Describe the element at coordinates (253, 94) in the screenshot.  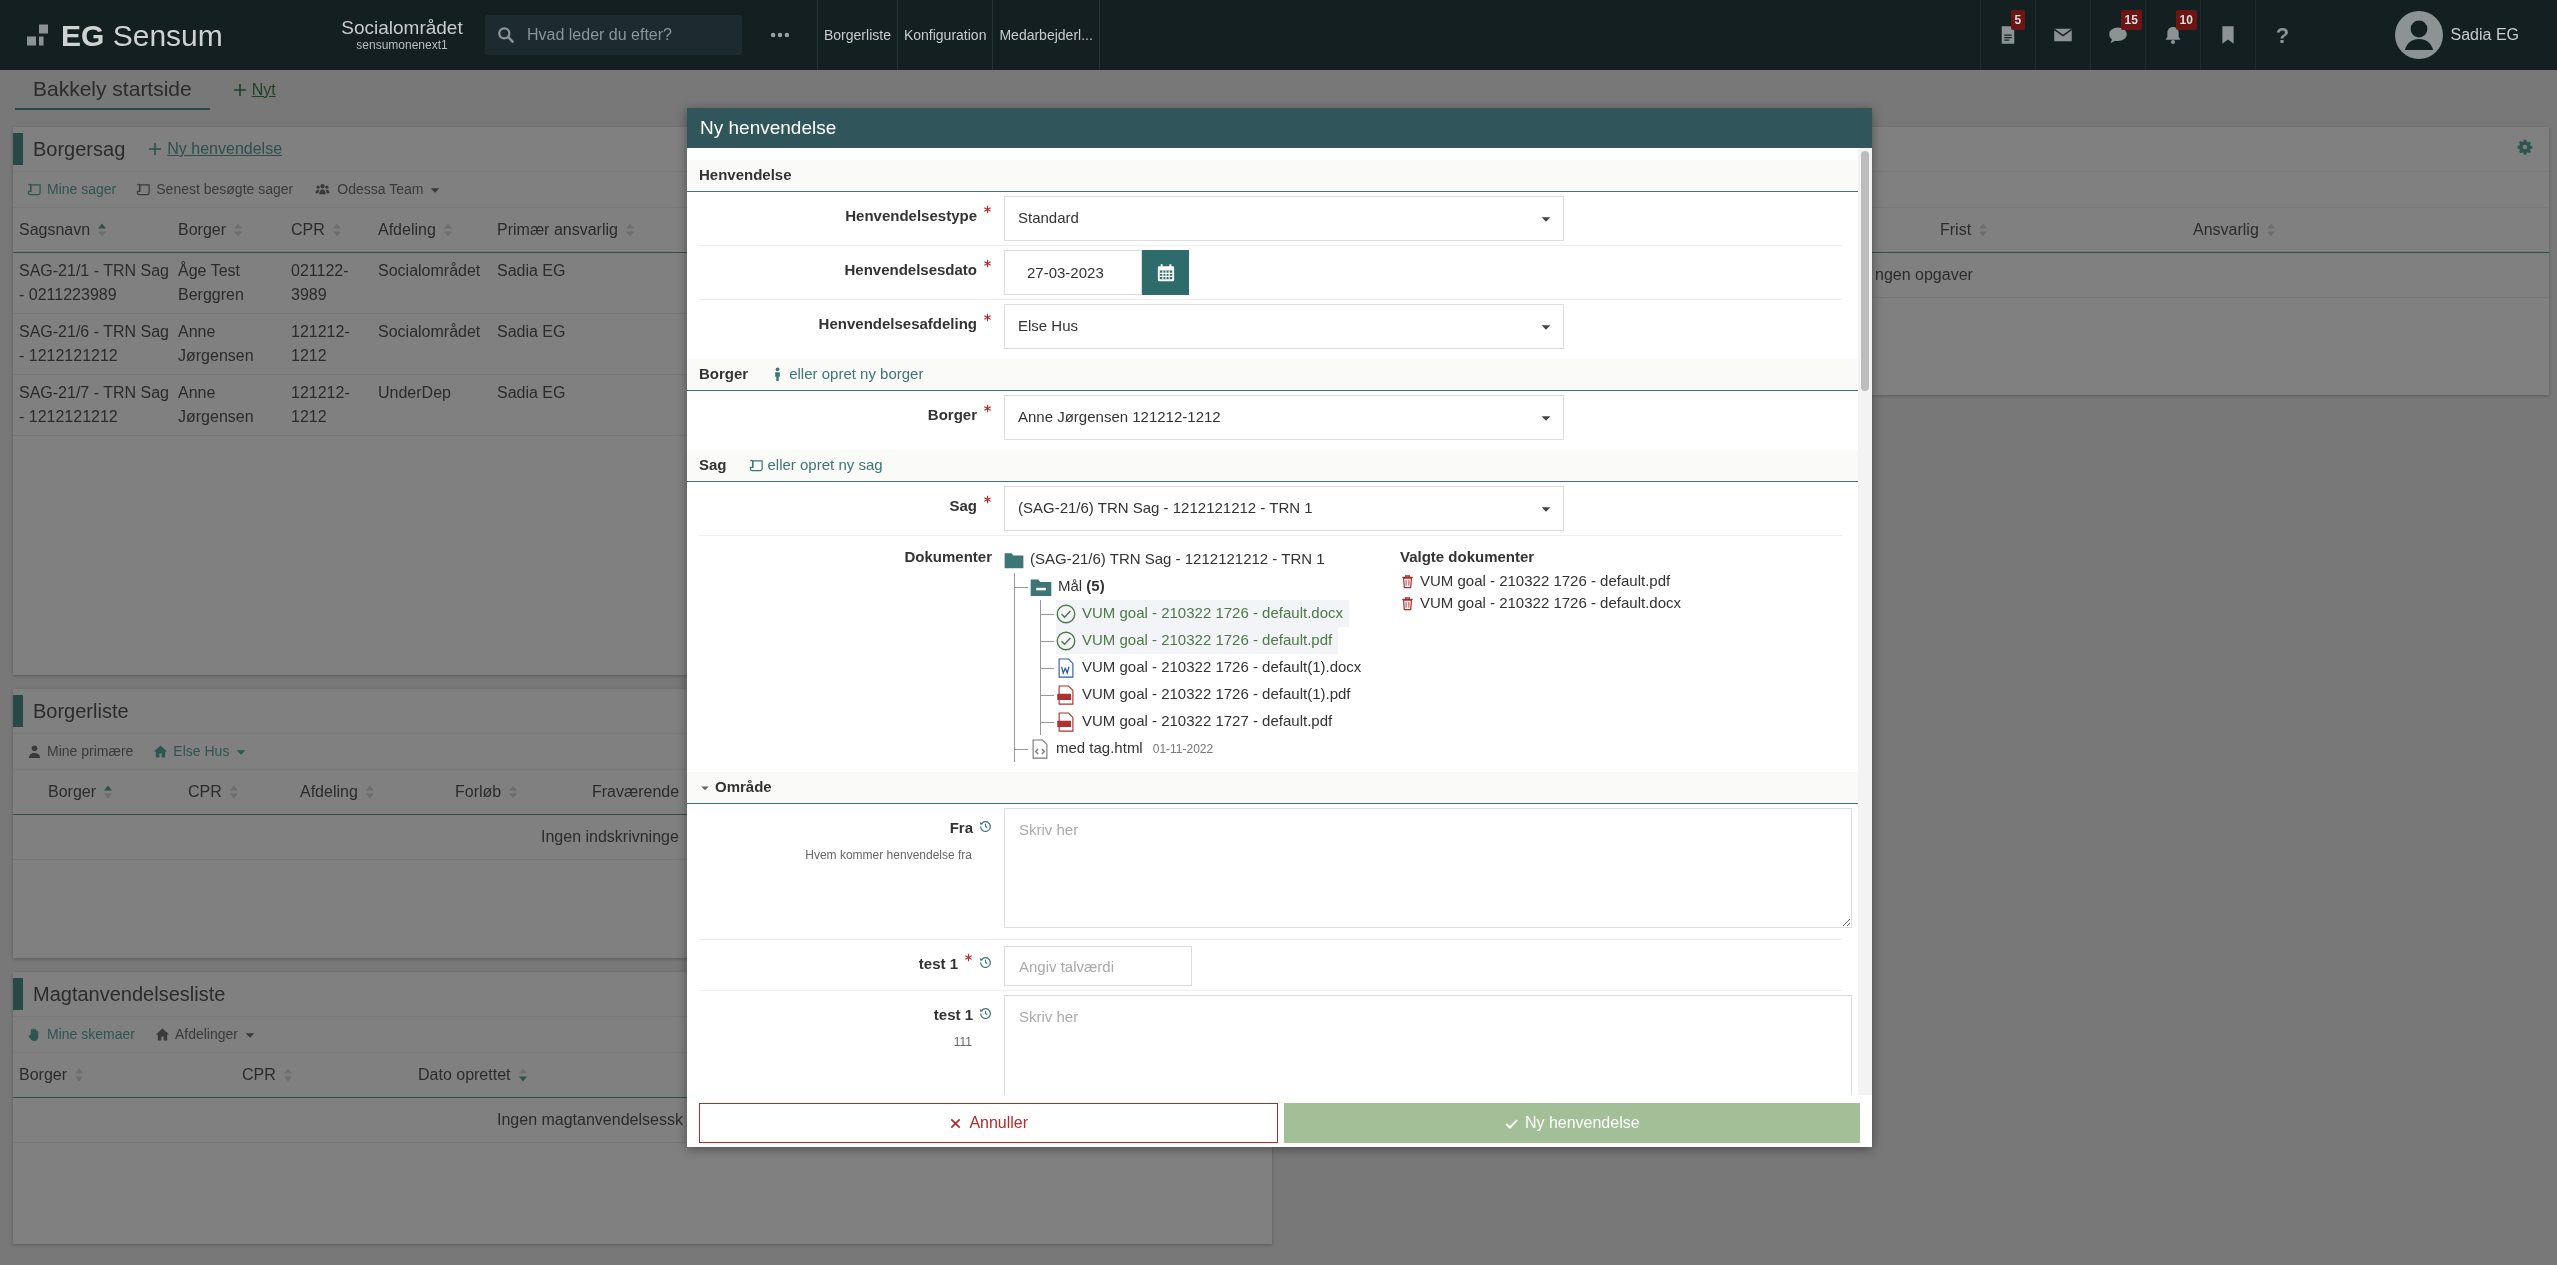
I see `new-tab-link: Nyt` at that location.